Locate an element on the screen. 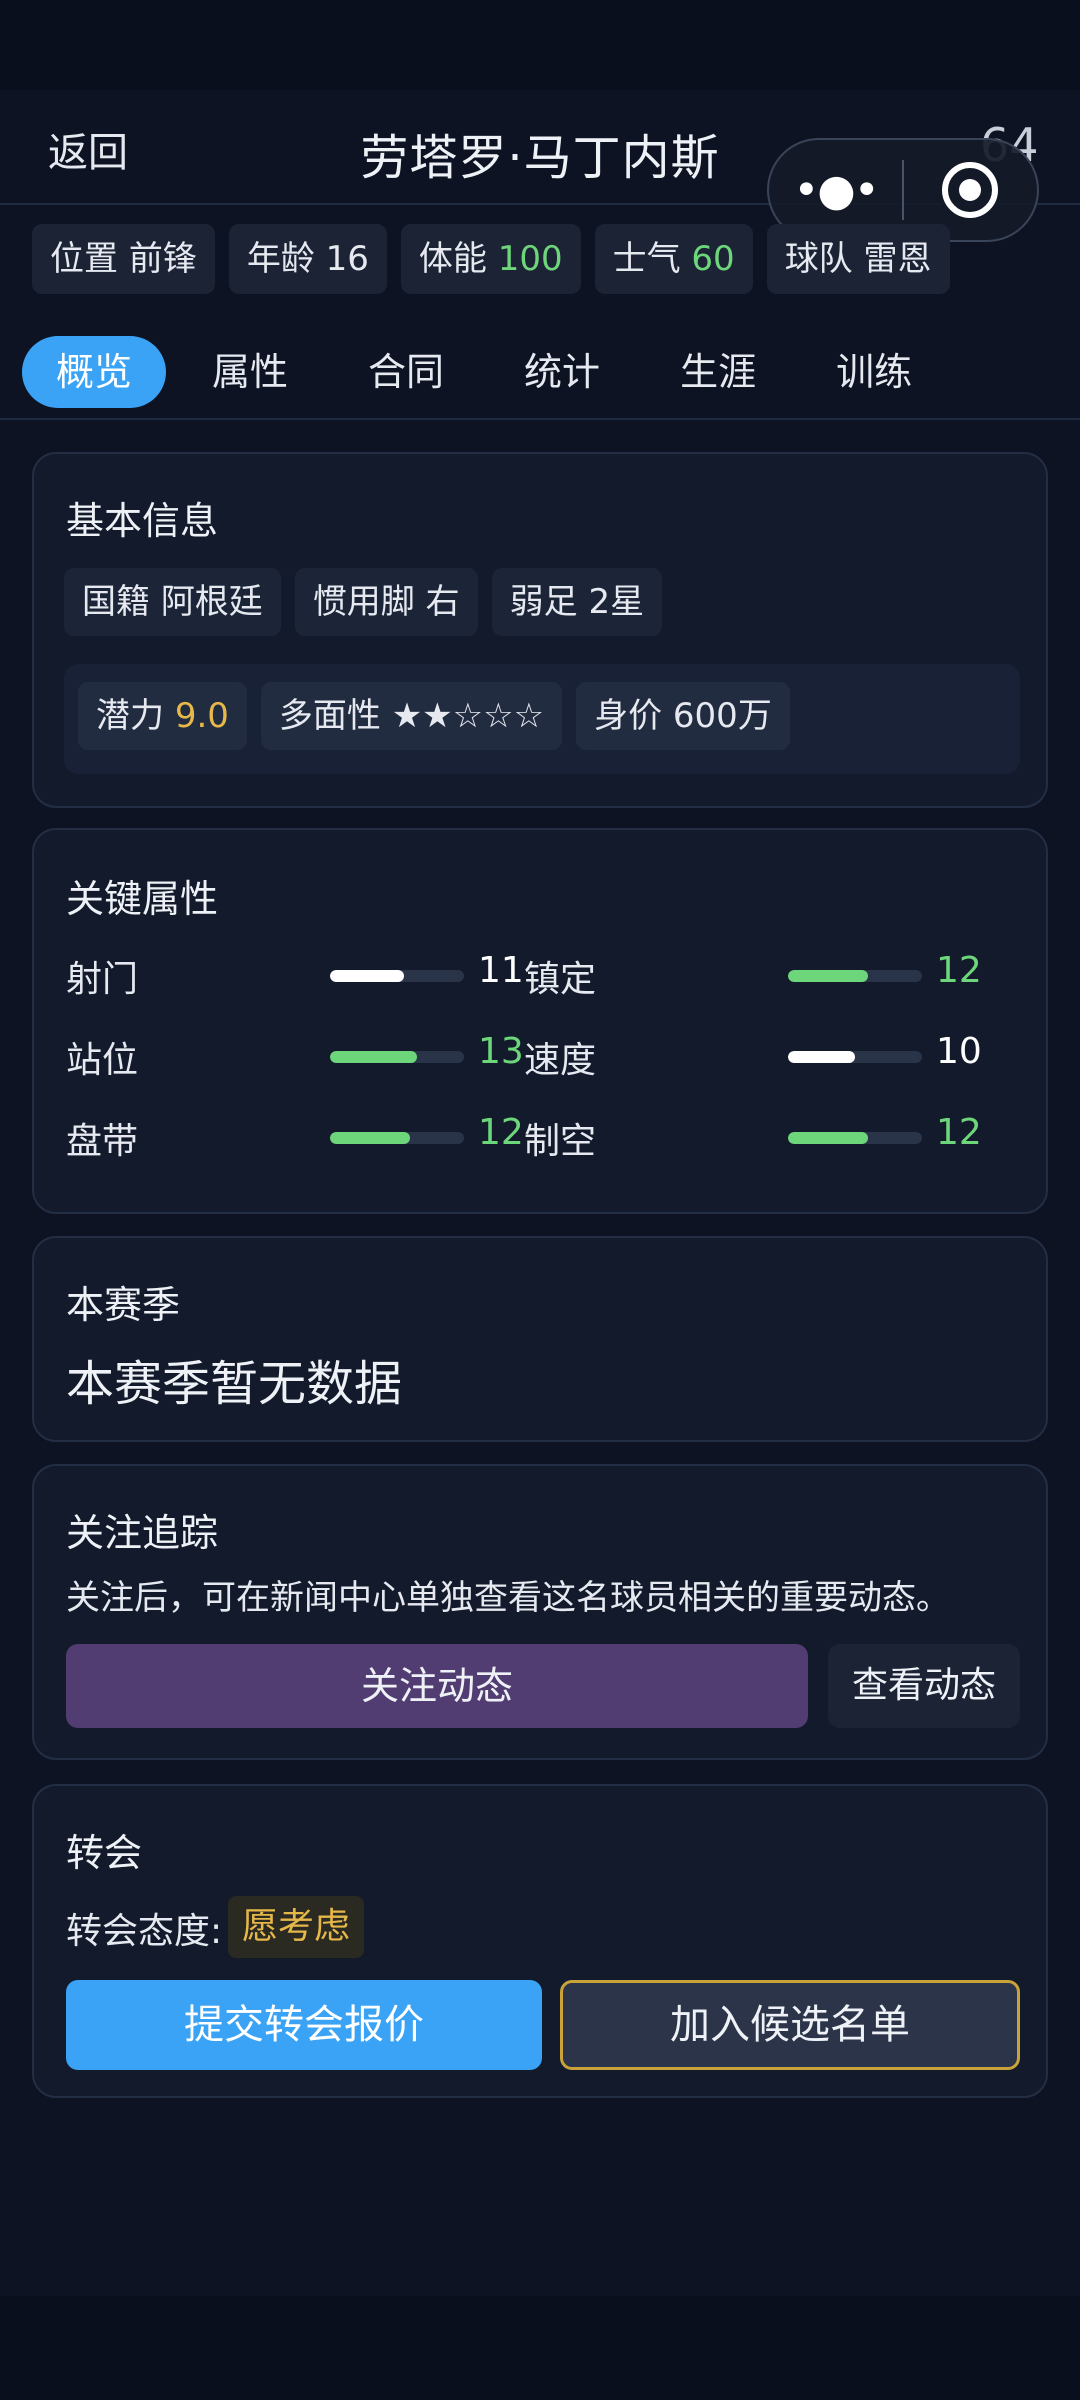 The width and height of the screenshot is (1080, 2400). attr-name-positioning: 站位 is located at coordinates (102, 1060).